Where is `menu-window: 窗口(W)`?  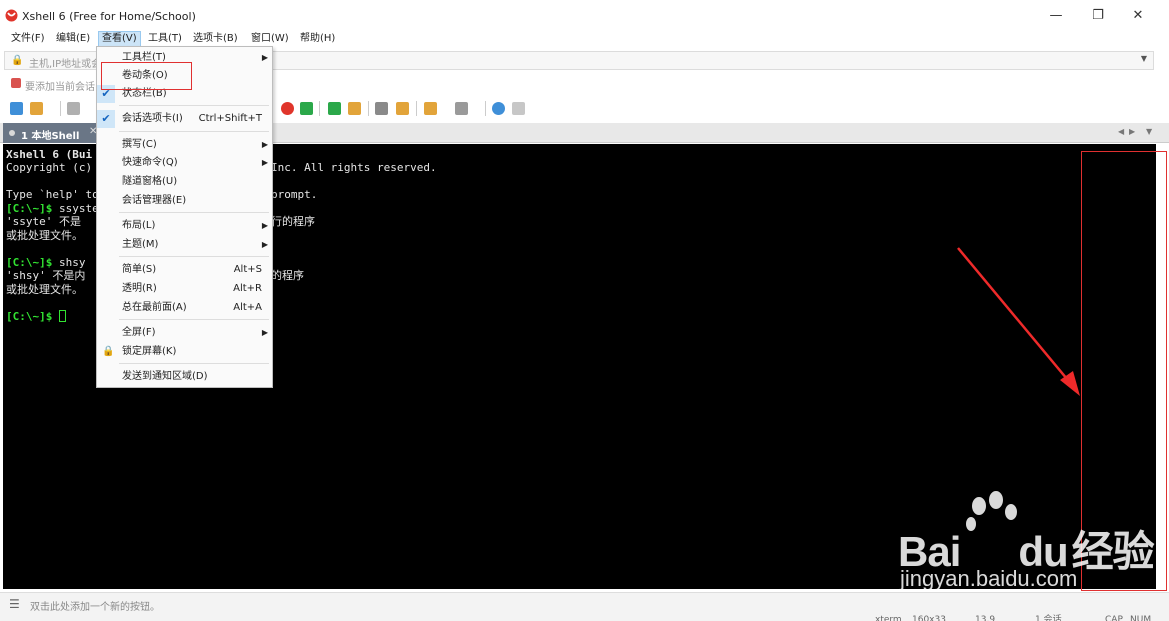 menu-window: 窗口(W) is located at coordinates (270, 39).